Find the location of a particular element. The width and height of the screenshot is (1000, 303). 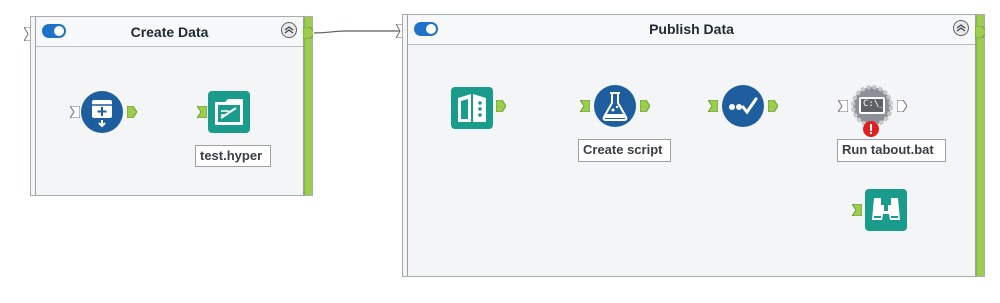

input-data-tool is located at coordinates (472, 108).